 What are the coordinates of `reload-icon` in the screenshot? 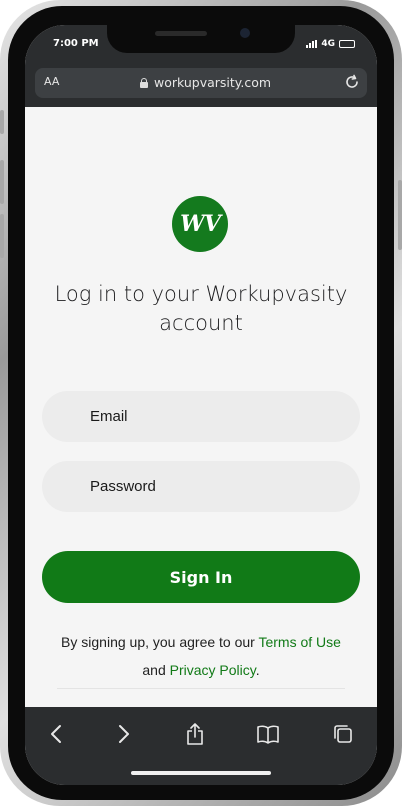 It's located at (352, 84).